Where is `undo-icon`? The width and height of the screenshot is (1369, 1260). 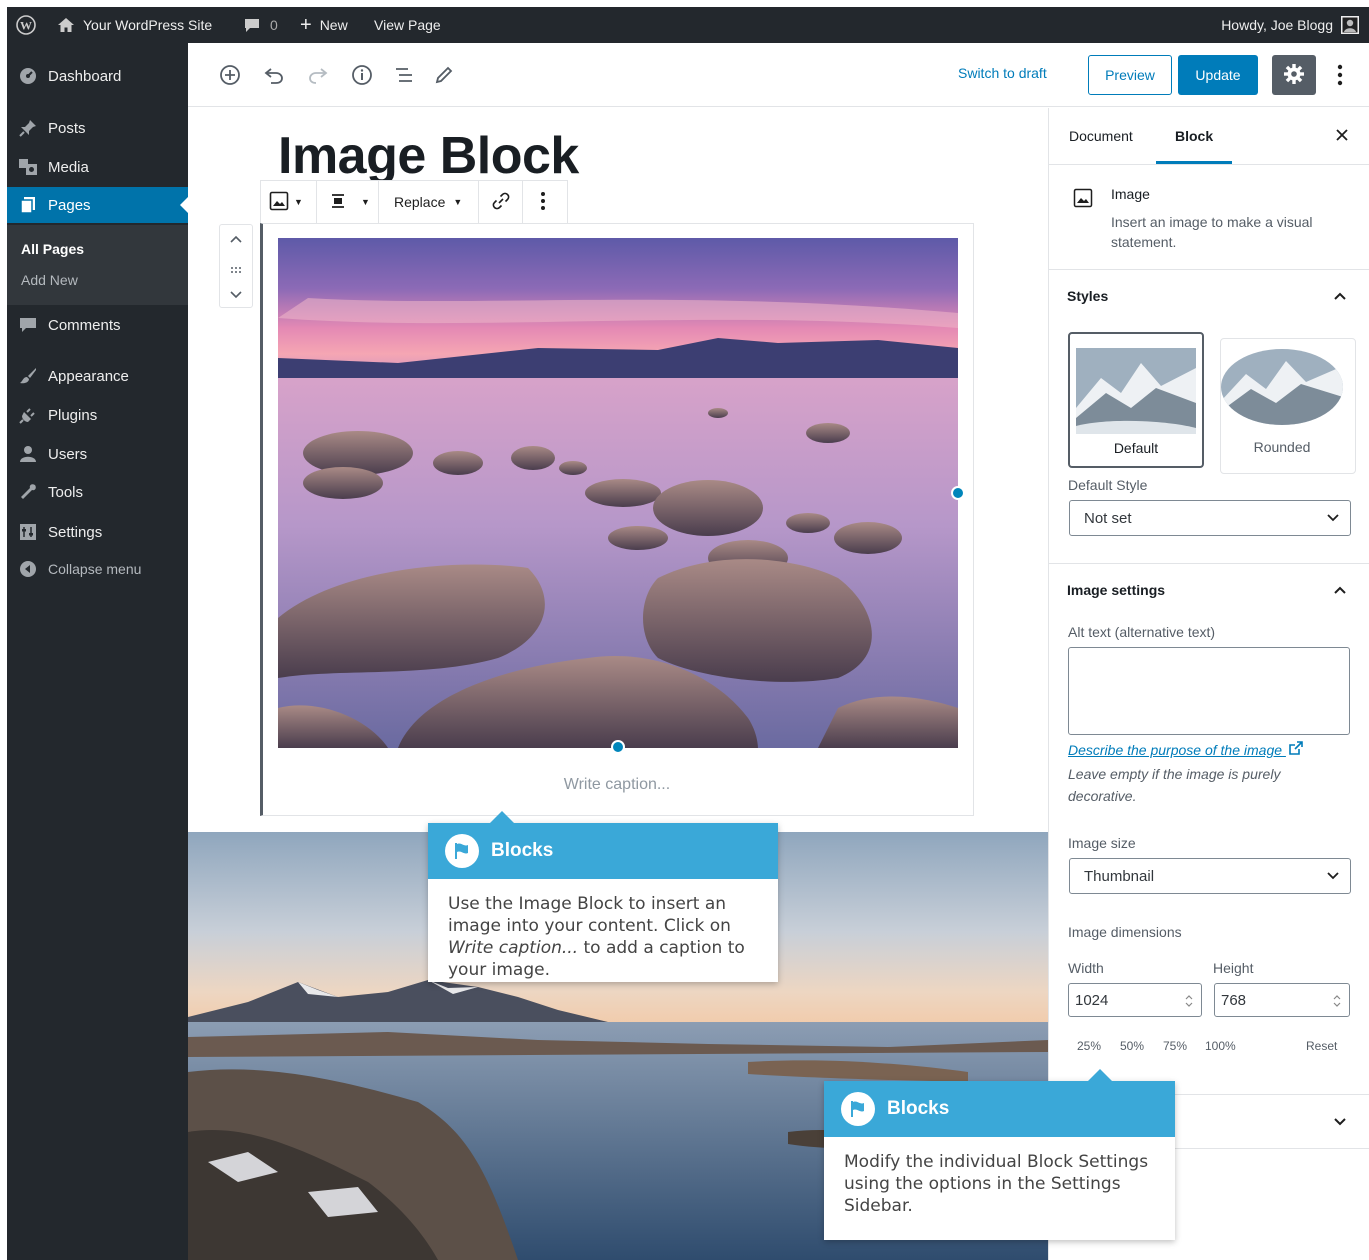 undo-icon is located at coordinates (274, 75).